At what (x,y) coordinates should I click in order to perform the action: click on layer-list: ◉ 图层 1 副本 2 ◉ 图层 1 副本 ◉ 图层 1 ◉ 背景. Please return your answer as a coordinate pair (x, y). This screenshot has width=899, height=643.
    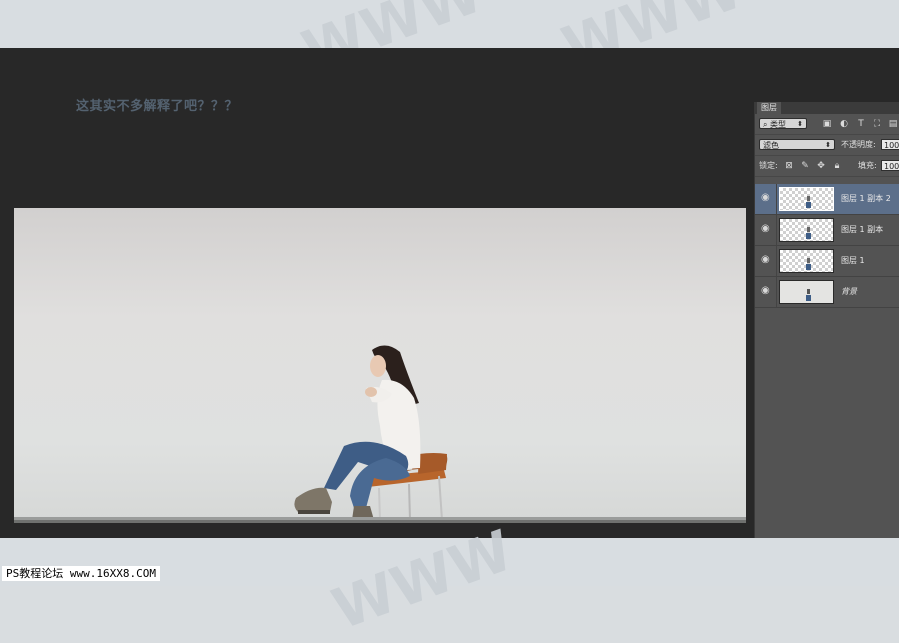
    Looking at the image, I should click on (827, 246).